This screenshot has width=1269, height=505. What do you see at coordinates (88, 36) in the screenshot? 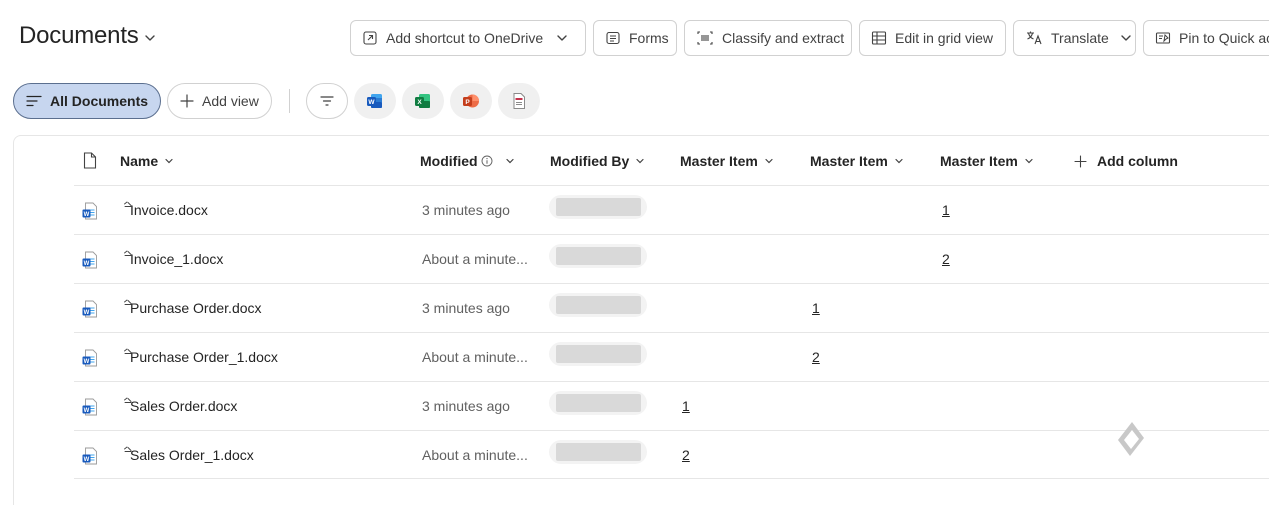
I see `library-title-dropdown: Documents` at bounding box center [88, 36].